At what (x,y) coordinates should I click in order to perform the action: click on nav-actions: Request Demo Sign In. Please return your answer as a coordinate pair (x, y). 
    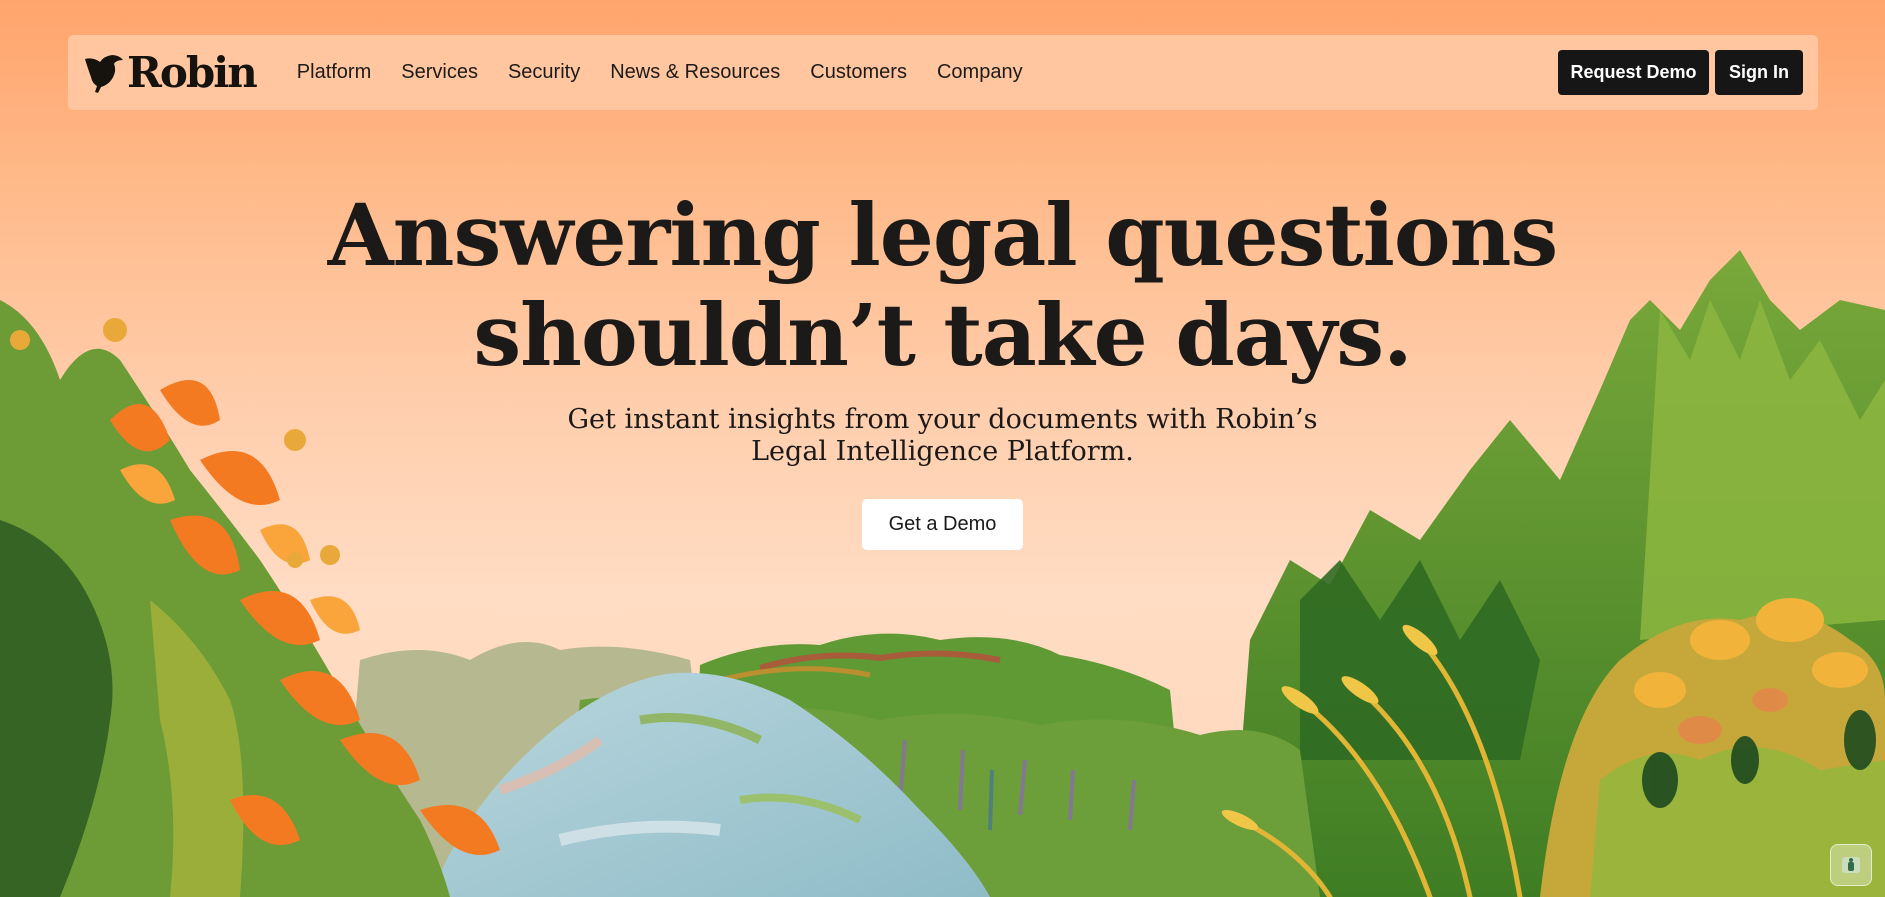
    Looking at the image, I should click on (1680, 72).